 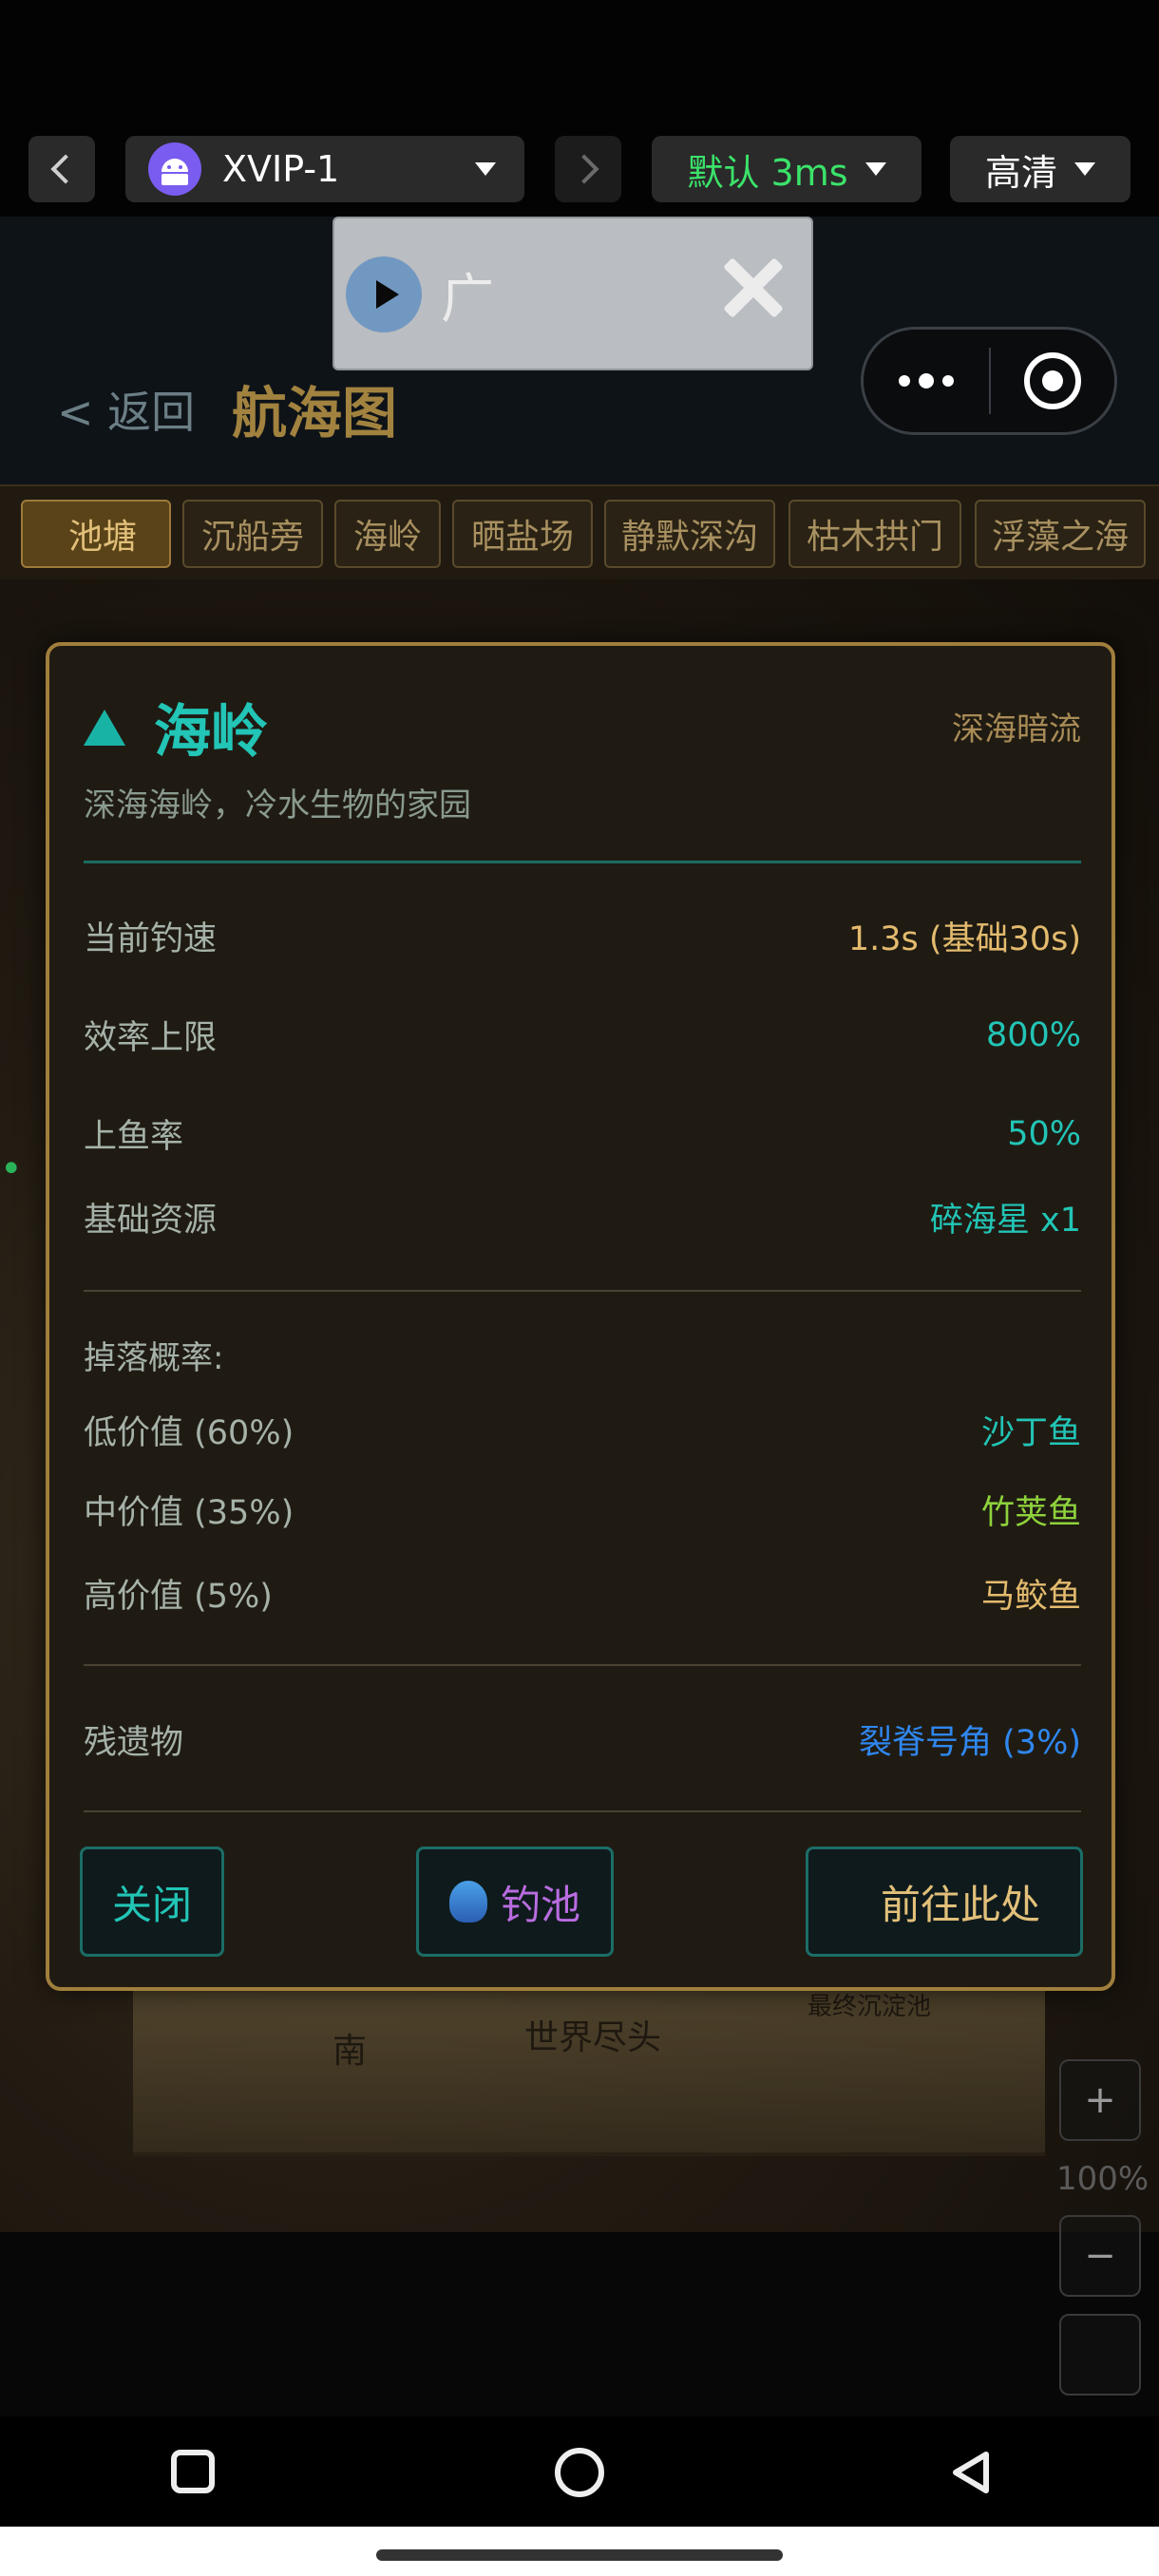 I want to click on zoom-out-button: −, so click(x=1100, y=2256).